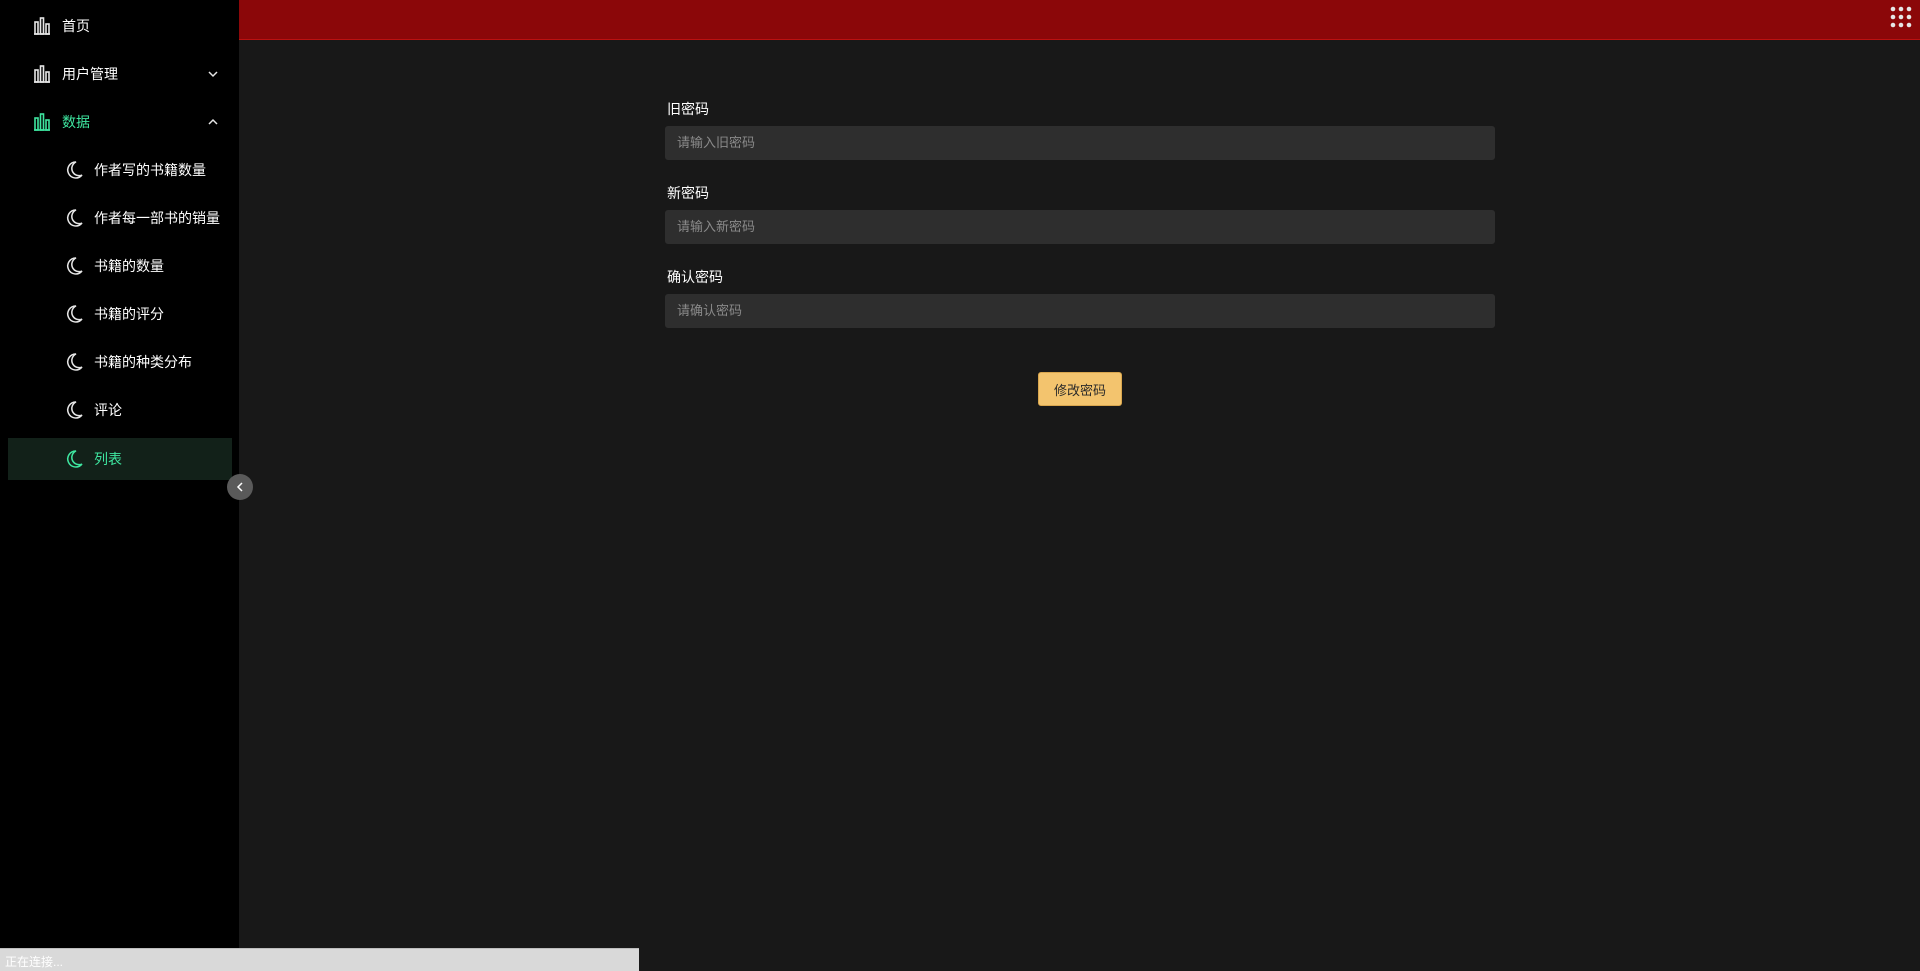 Image resolution: width=1920 pixels, height=971 pixels. What do you see at coordinates (1080, 389) in the screenshot?
I see `change-password-button: 修改密码` at bounding box center [1080, 389].